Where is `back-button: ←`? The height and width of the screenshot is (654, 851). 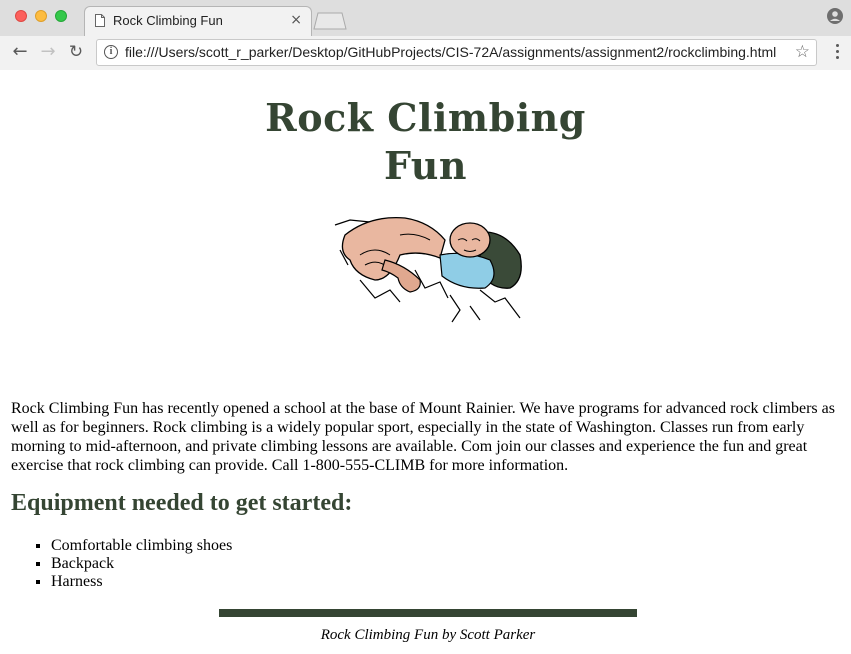
back-button: ← is located at coordinates (20, 52).